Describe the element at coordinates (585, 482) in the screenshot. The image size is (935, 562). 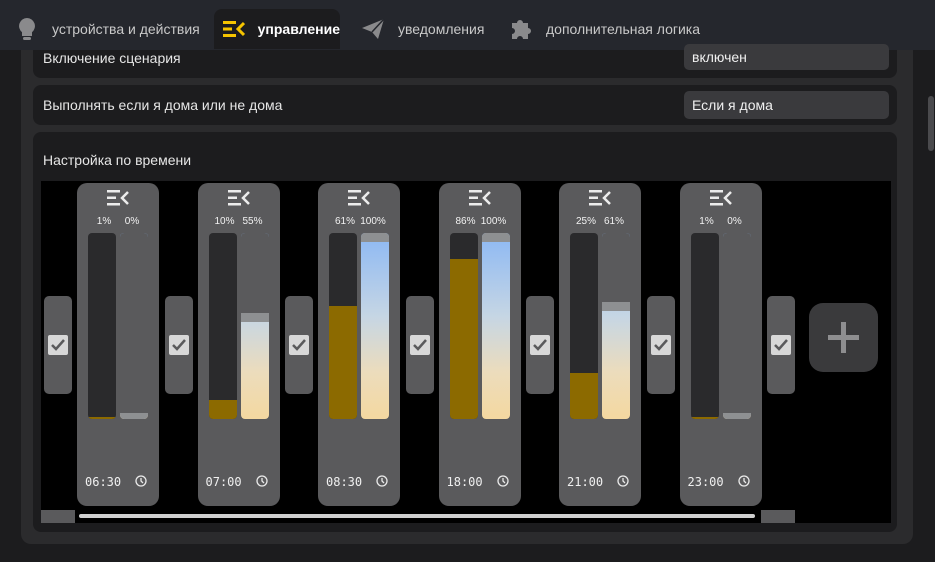
I see `time-label: 21:00` at that location.